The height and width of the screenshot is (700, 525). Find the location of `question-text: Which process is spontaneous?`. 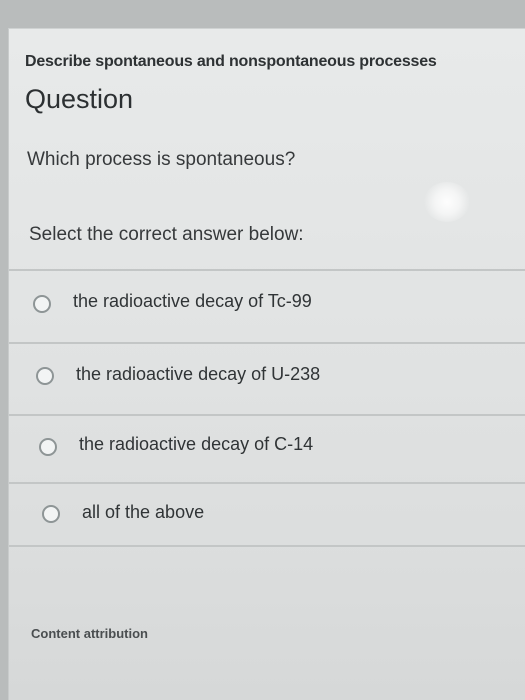

question-text: Which process is spontaneous? is located at coordinates (161, 159).